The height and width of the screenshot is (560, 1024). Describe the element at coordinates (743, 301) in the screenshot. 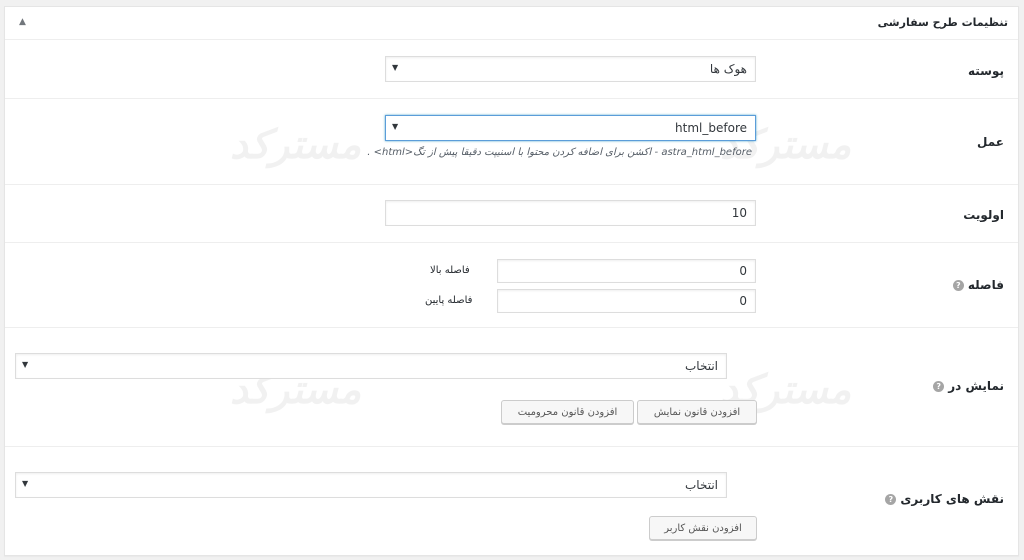

I see `spacing-bottom-value: 0` at that location.